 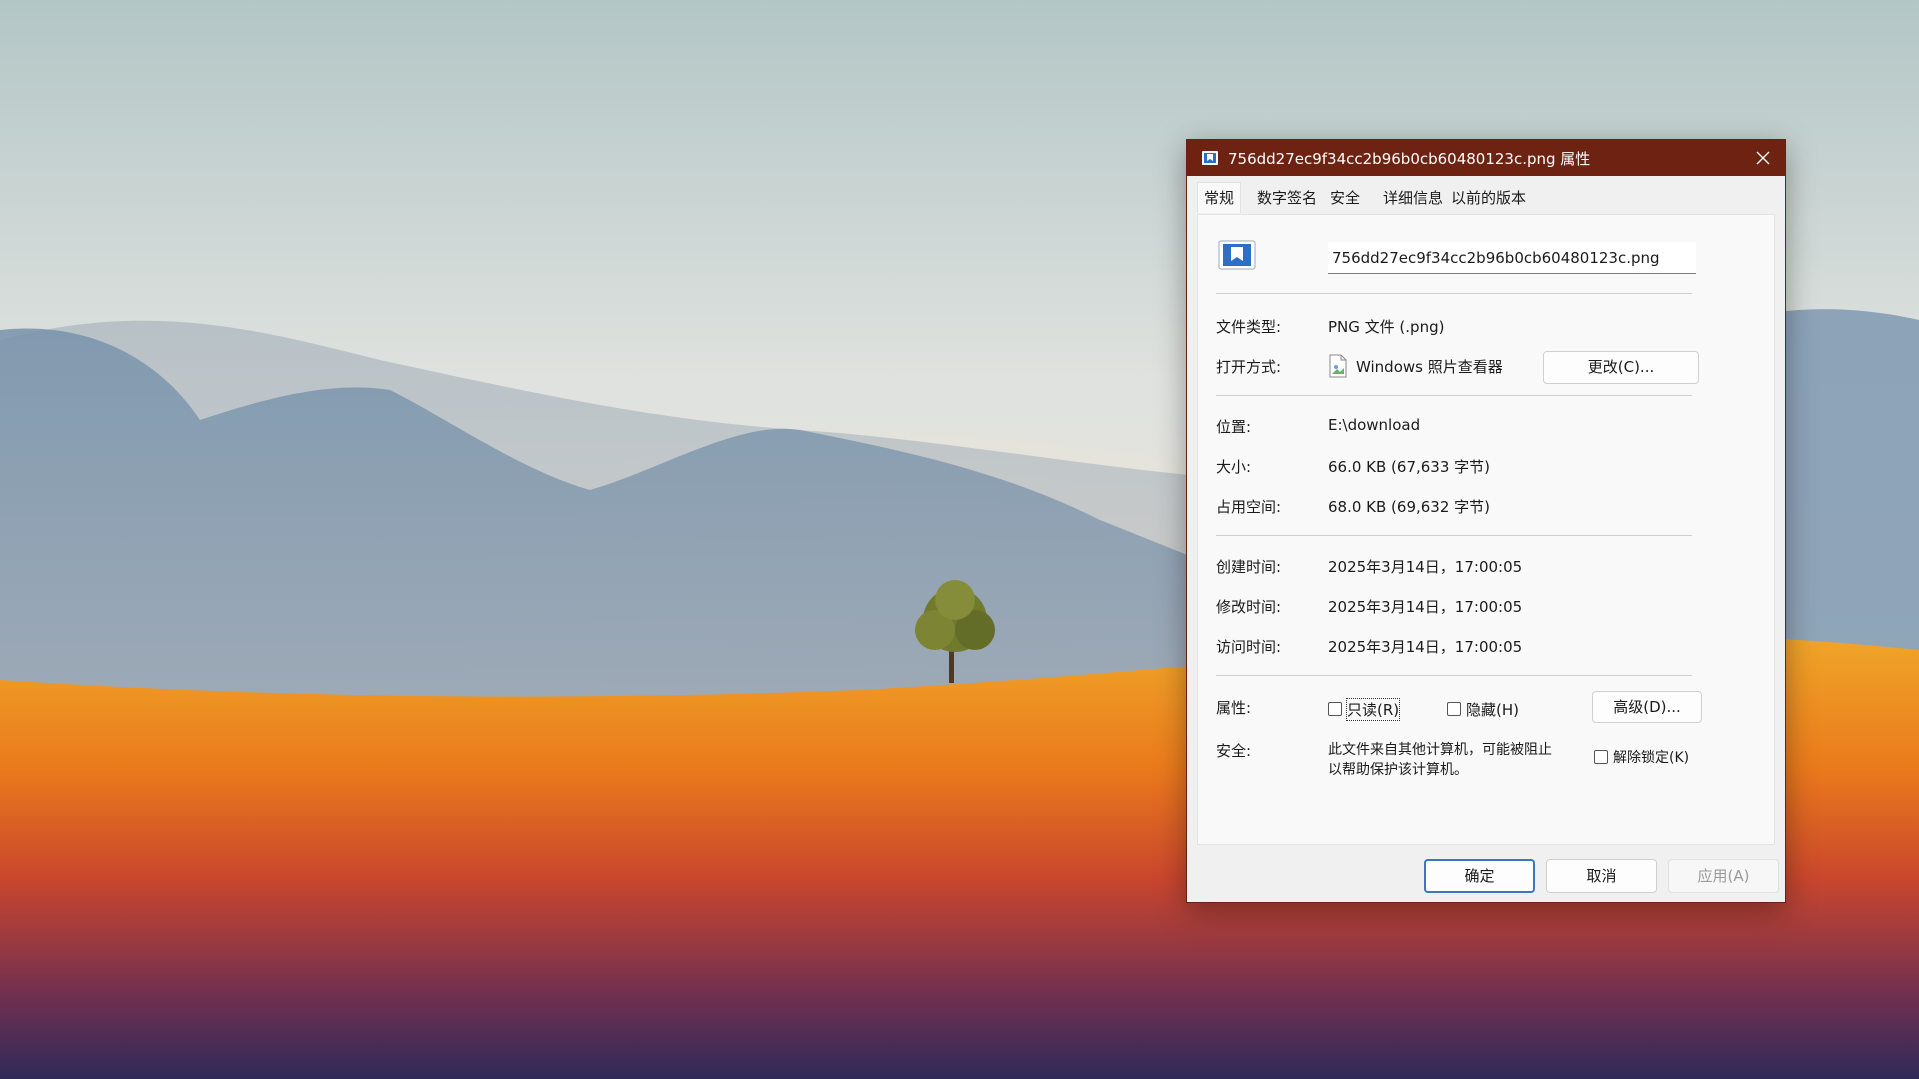 I want to click on unblock-label: 解除锁定(K), so click(x=1651, y=757).